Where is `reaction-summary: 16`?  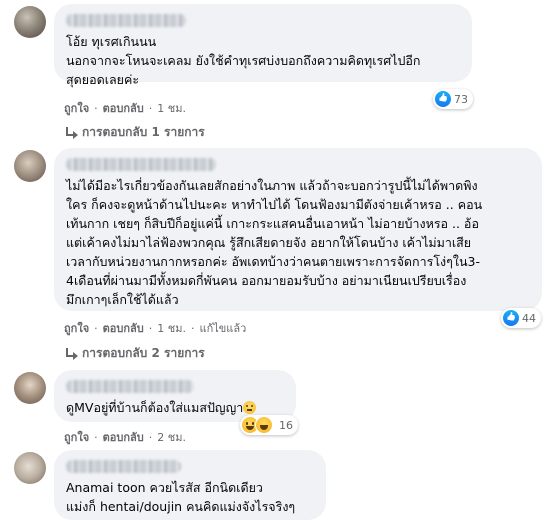 reaction-summary: 16 is located at coordinates (269, 425).